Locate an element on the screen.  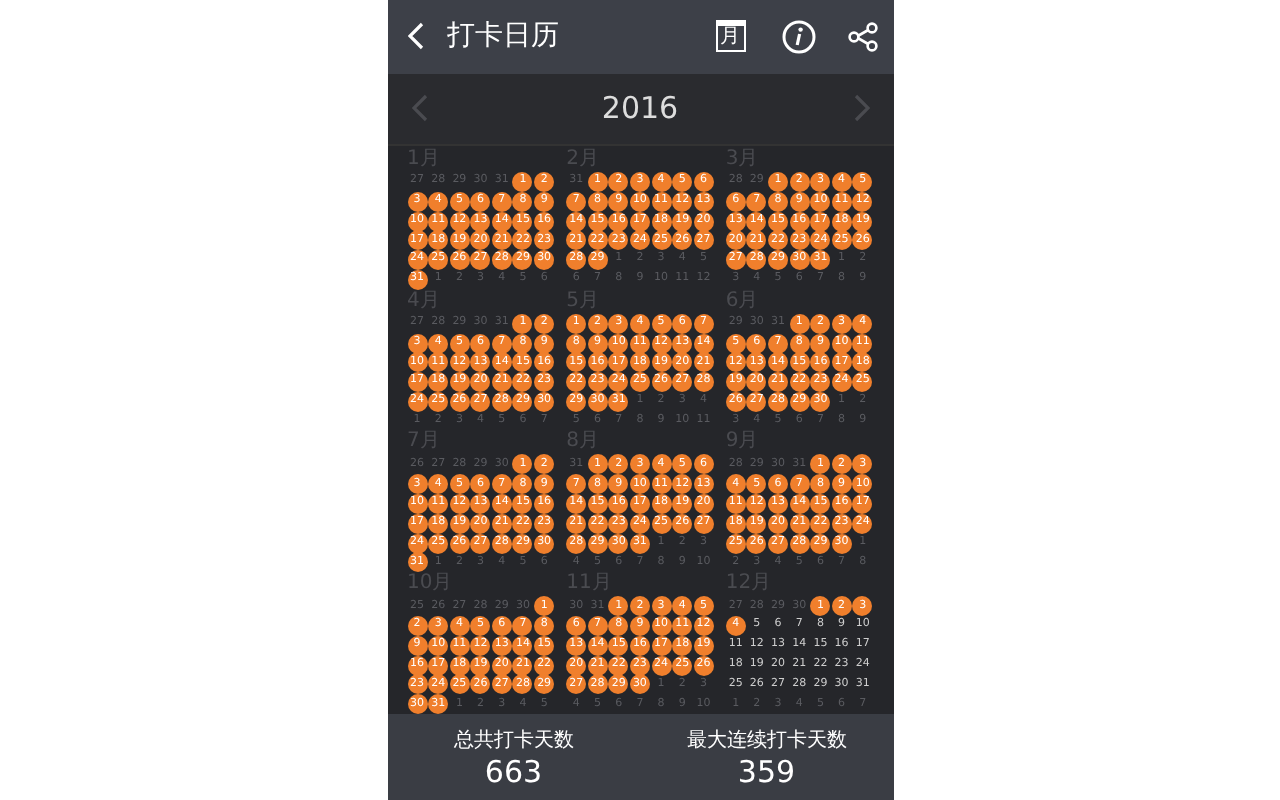
stat-value: 663 is located at coordinates (513, 771).